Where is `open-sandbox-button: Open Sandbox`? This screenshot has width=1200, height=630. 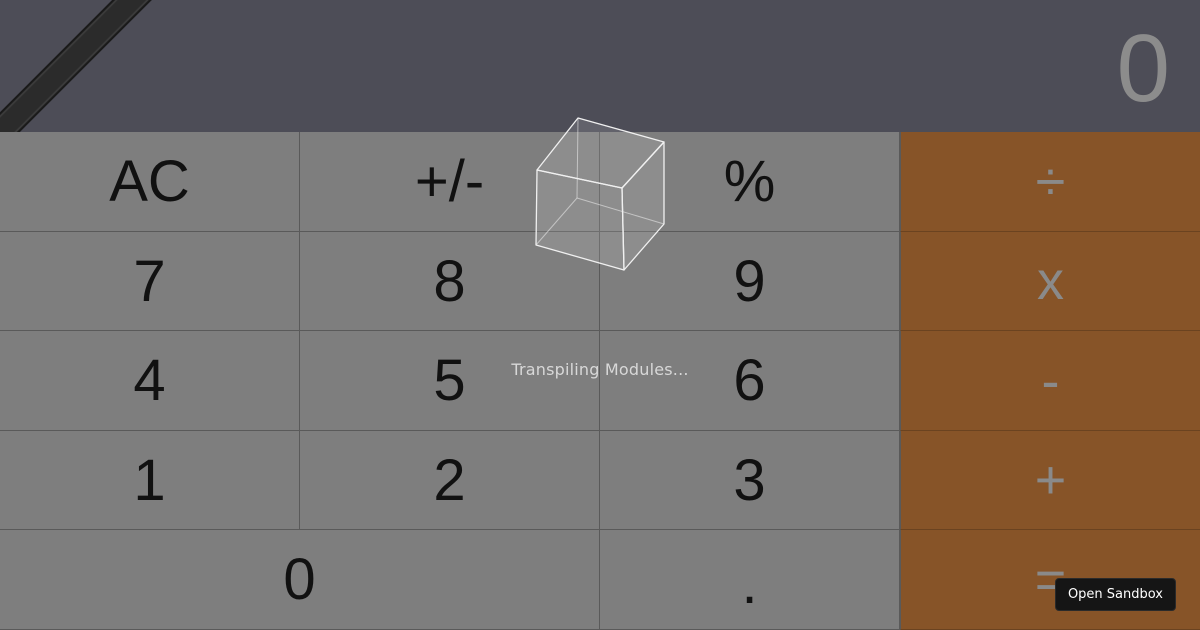 open-sandbox-button: Open Sandbox is located at coordinates (1115, 594).